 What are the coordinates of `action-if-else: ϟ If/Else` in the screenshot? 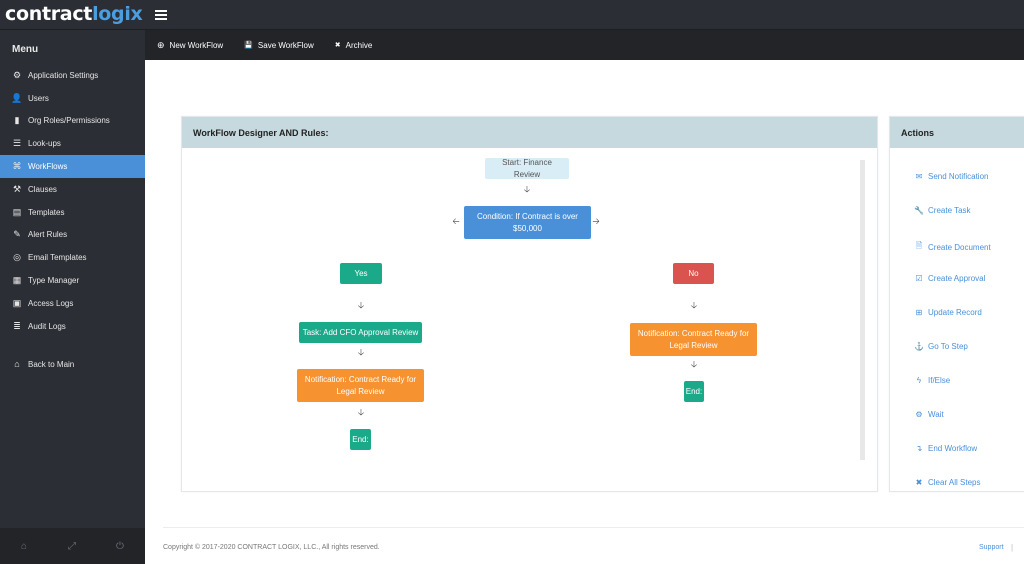 It's located at (932, 380).